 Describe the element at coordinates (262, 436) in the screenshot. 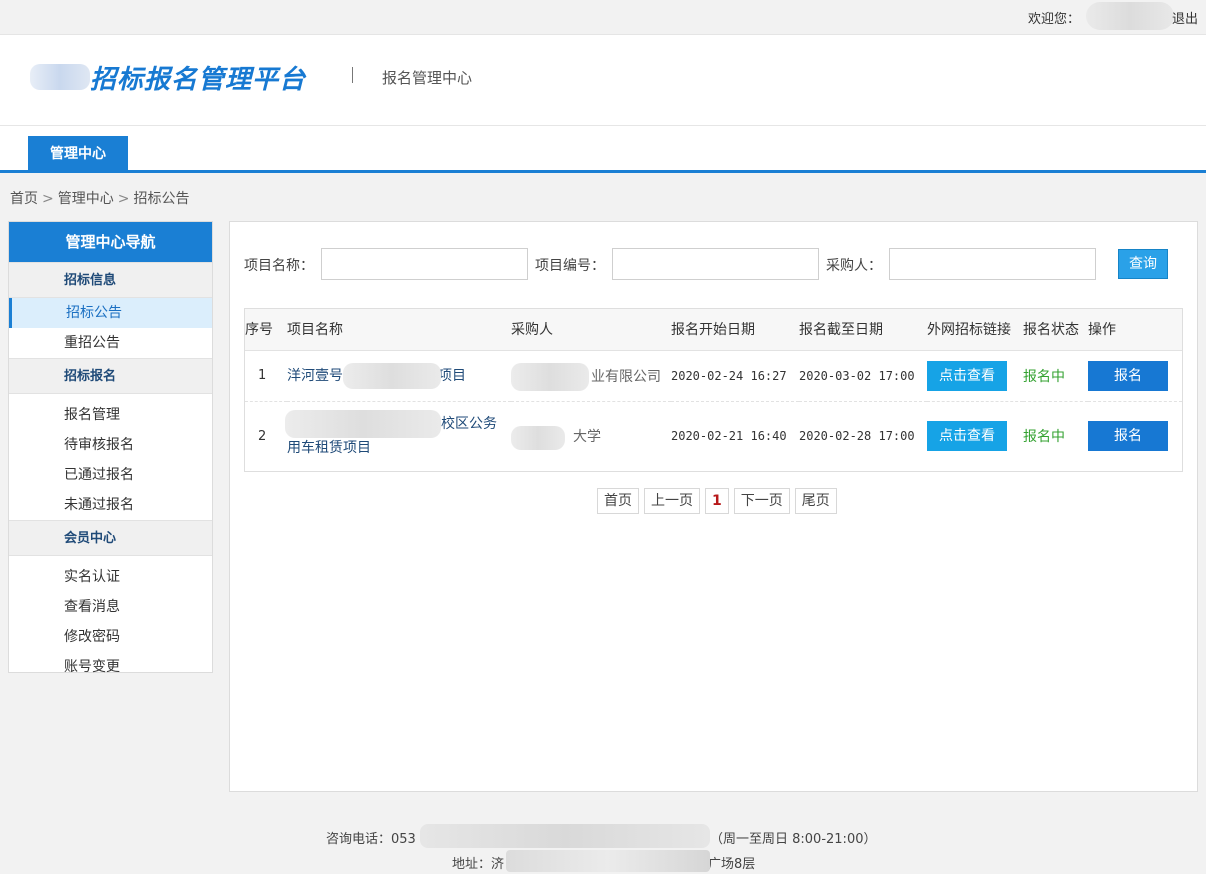

I see `row-seq: 2` at that location.